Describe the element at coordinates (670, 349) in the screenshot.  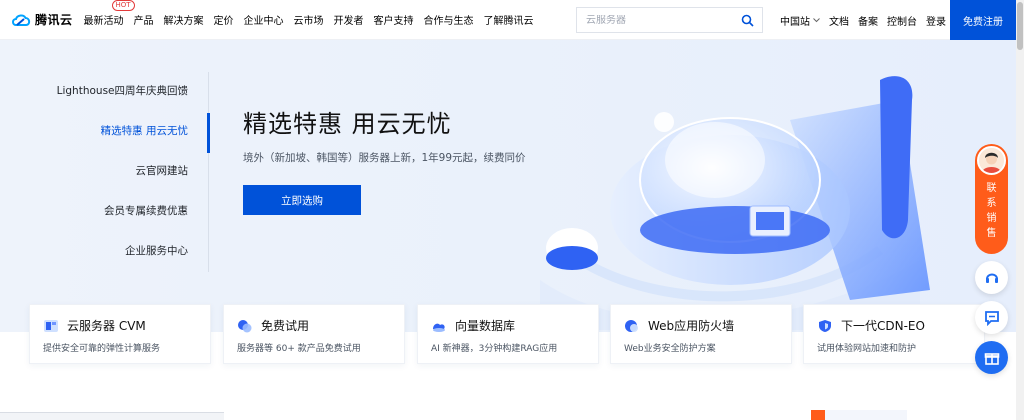
I see `card-description: Web业务安全防护方案` at that location.